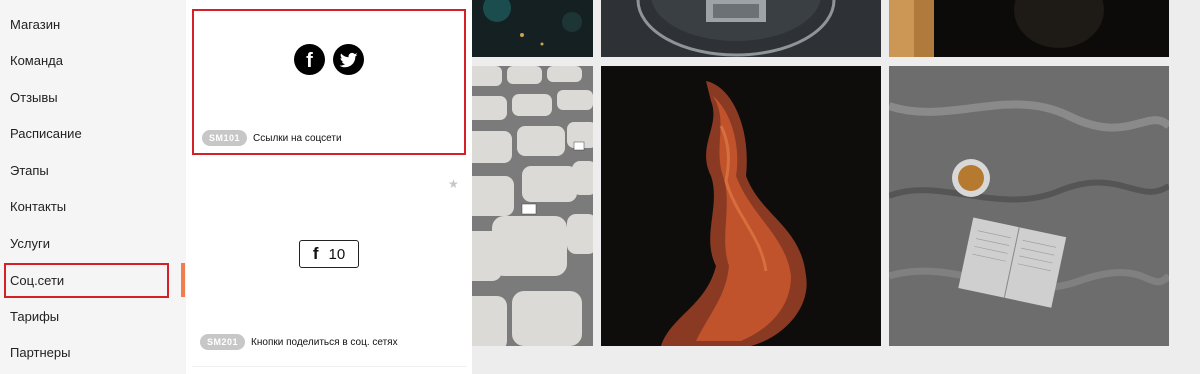  I want to click on sidebar-item-team: Команда, so click(89, 60).